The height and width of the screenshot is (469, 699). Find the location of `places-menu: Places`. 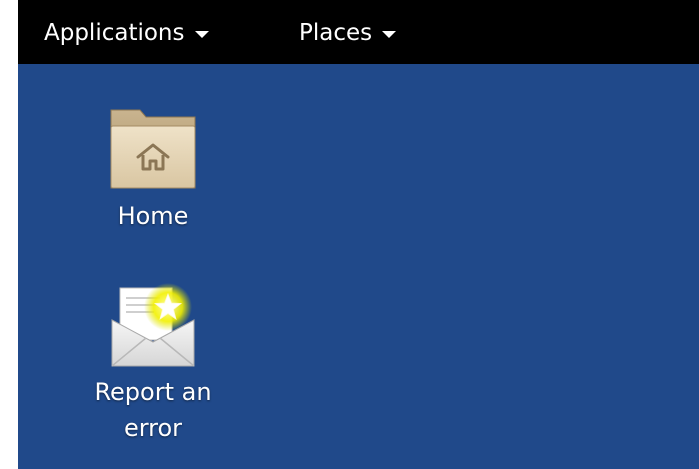

places-menu: Places is located at coordinates (348, 33).